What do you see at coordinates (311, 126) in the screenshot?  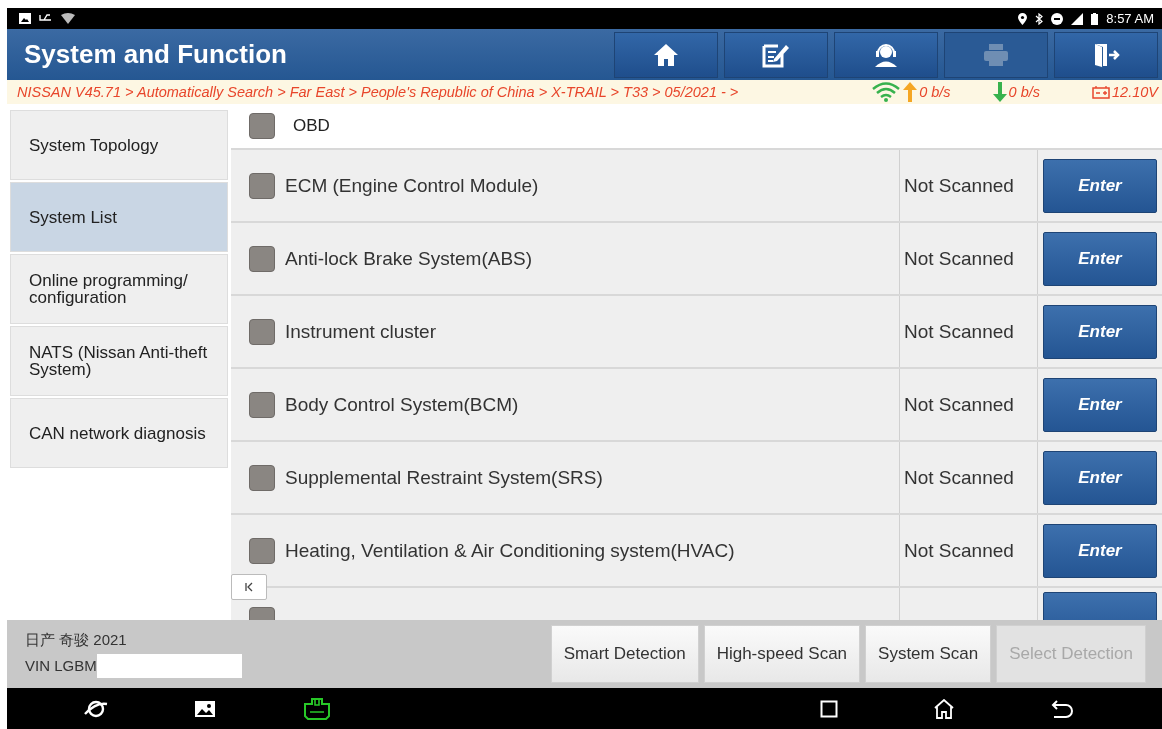 I see `checkbox-label: OBD` at bounding box center [311, 126].